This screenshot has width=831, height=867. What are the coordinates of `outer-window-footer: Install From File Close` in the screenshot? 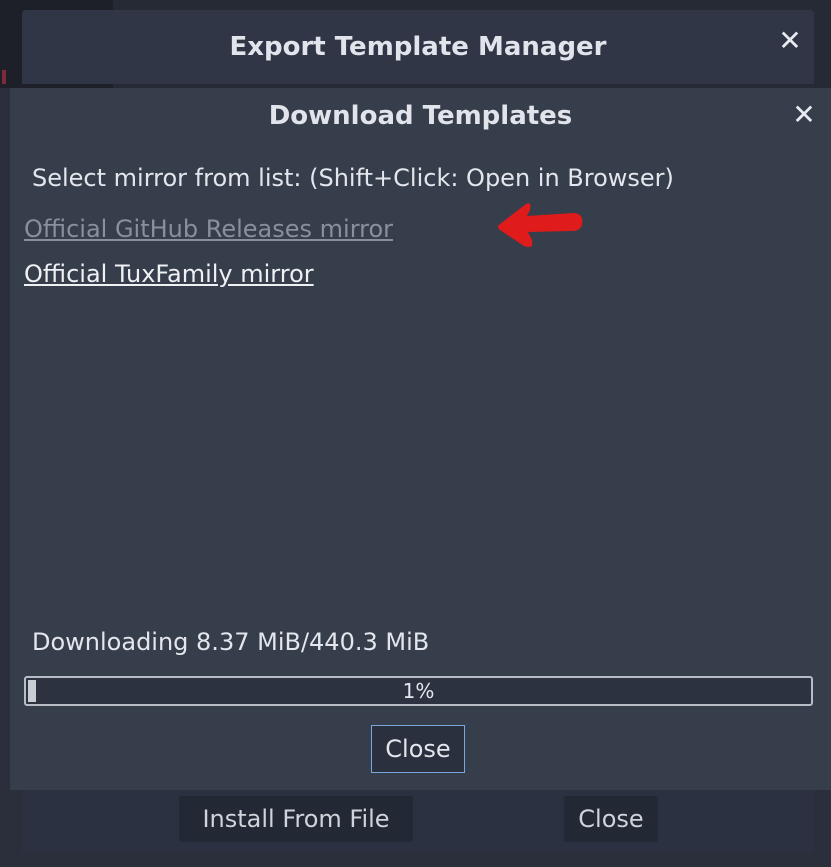 It's located at (418, 821).